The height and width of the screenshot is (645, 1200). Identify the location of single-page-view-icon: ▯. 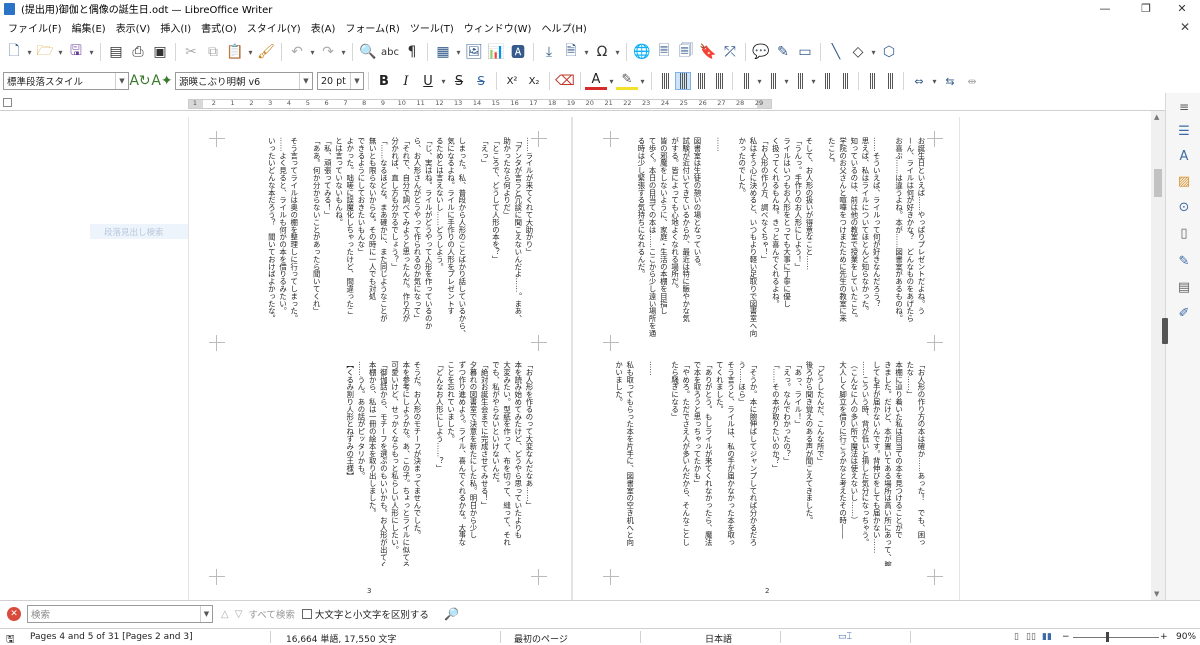
(1016, 637).